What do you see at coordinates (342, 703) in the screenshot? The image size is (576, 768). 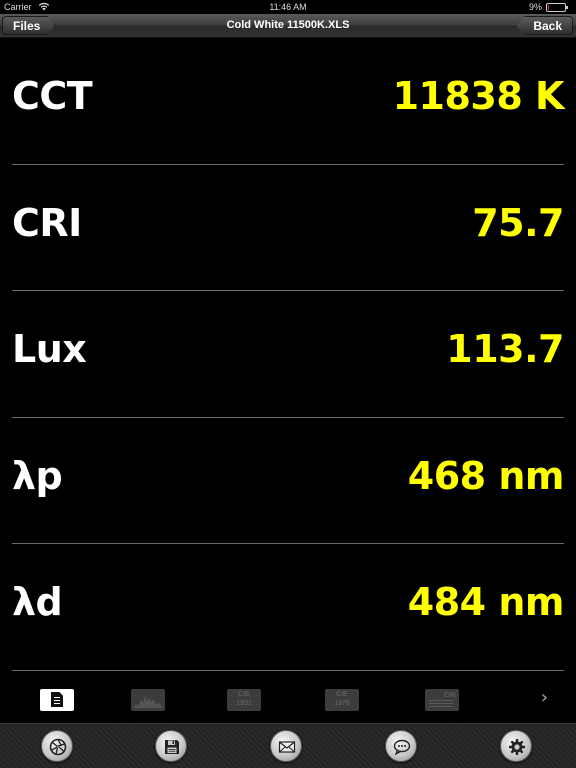 I see `tab-cie-1976-line2: 1976` at bounding box center [342, 703].